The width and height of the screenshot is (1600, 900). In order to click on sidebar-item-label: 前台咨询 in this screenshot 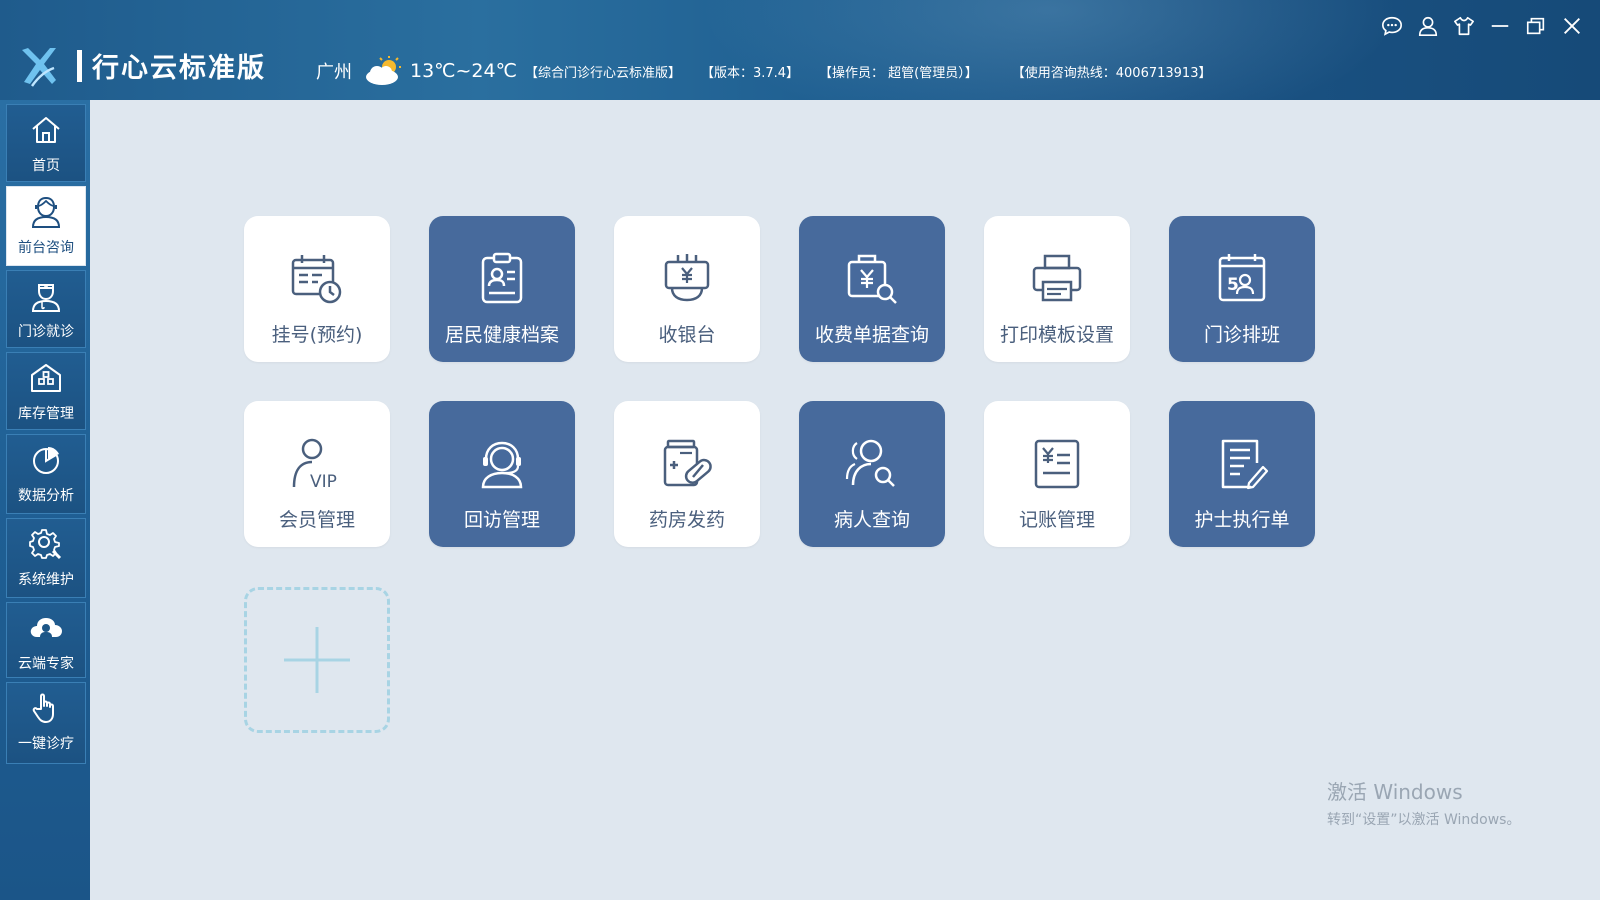, I will do `click(46, 248)`.